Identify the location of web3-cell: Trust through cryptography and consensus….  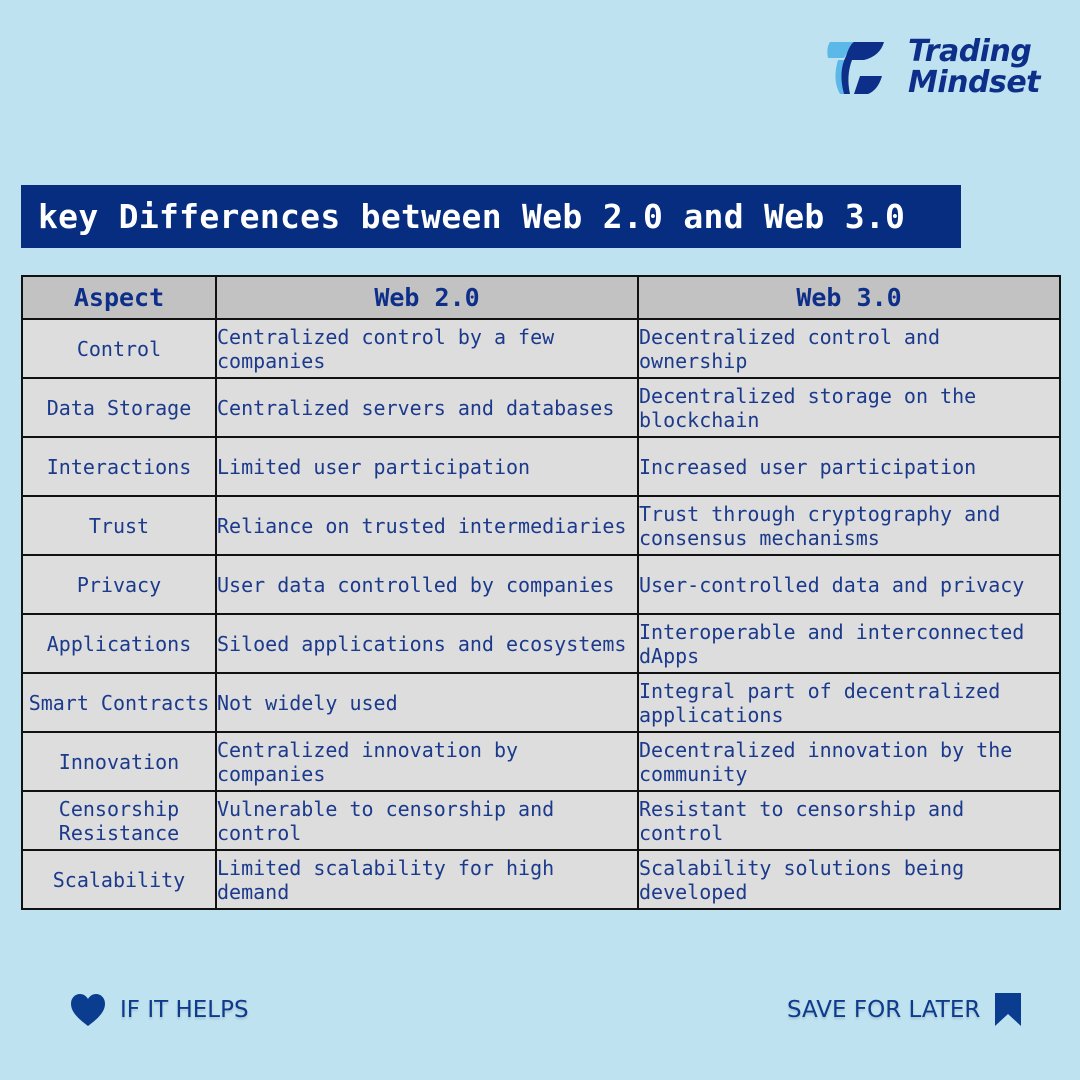
(849, 525).